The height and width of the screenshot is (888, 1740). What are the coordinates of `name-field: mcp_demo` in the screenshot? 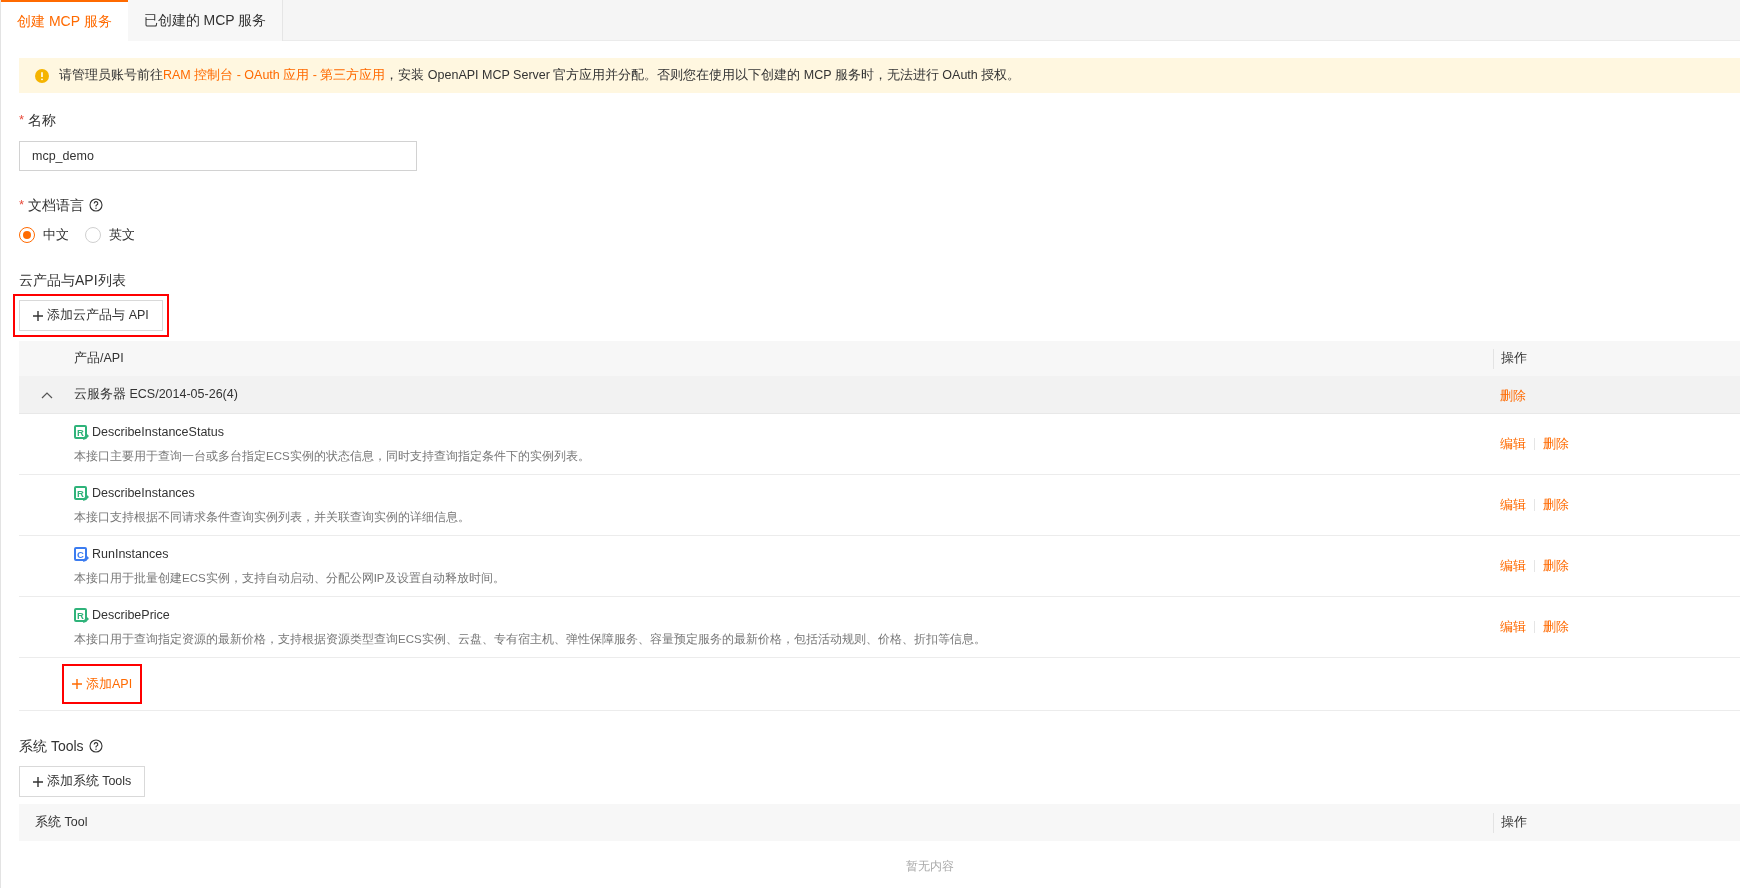 It's located at (218, 156).